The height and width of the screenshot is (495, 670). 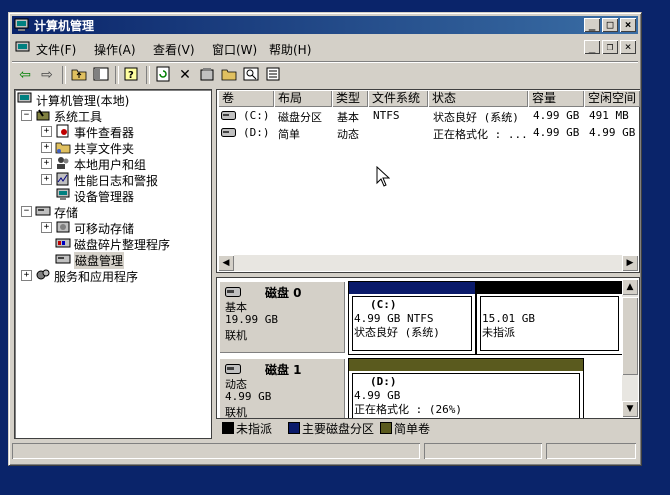 I want to click on scroll-down-button: ▼, so click(x=630, y=409).